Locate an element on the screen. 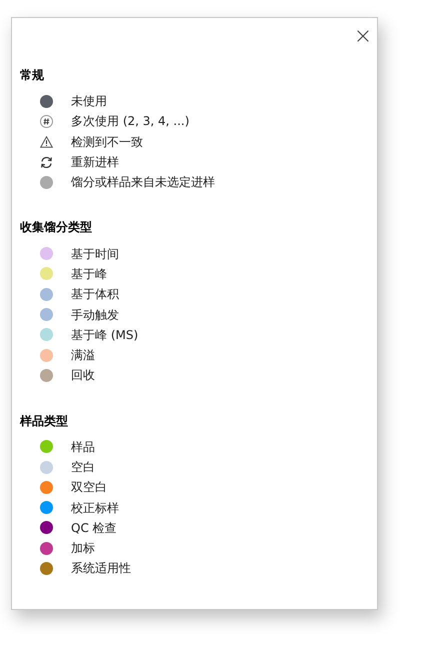 The height and width of the screenshot is (645, 432). legend-label: 检测到不一致 is located at coordinates (107, 142).